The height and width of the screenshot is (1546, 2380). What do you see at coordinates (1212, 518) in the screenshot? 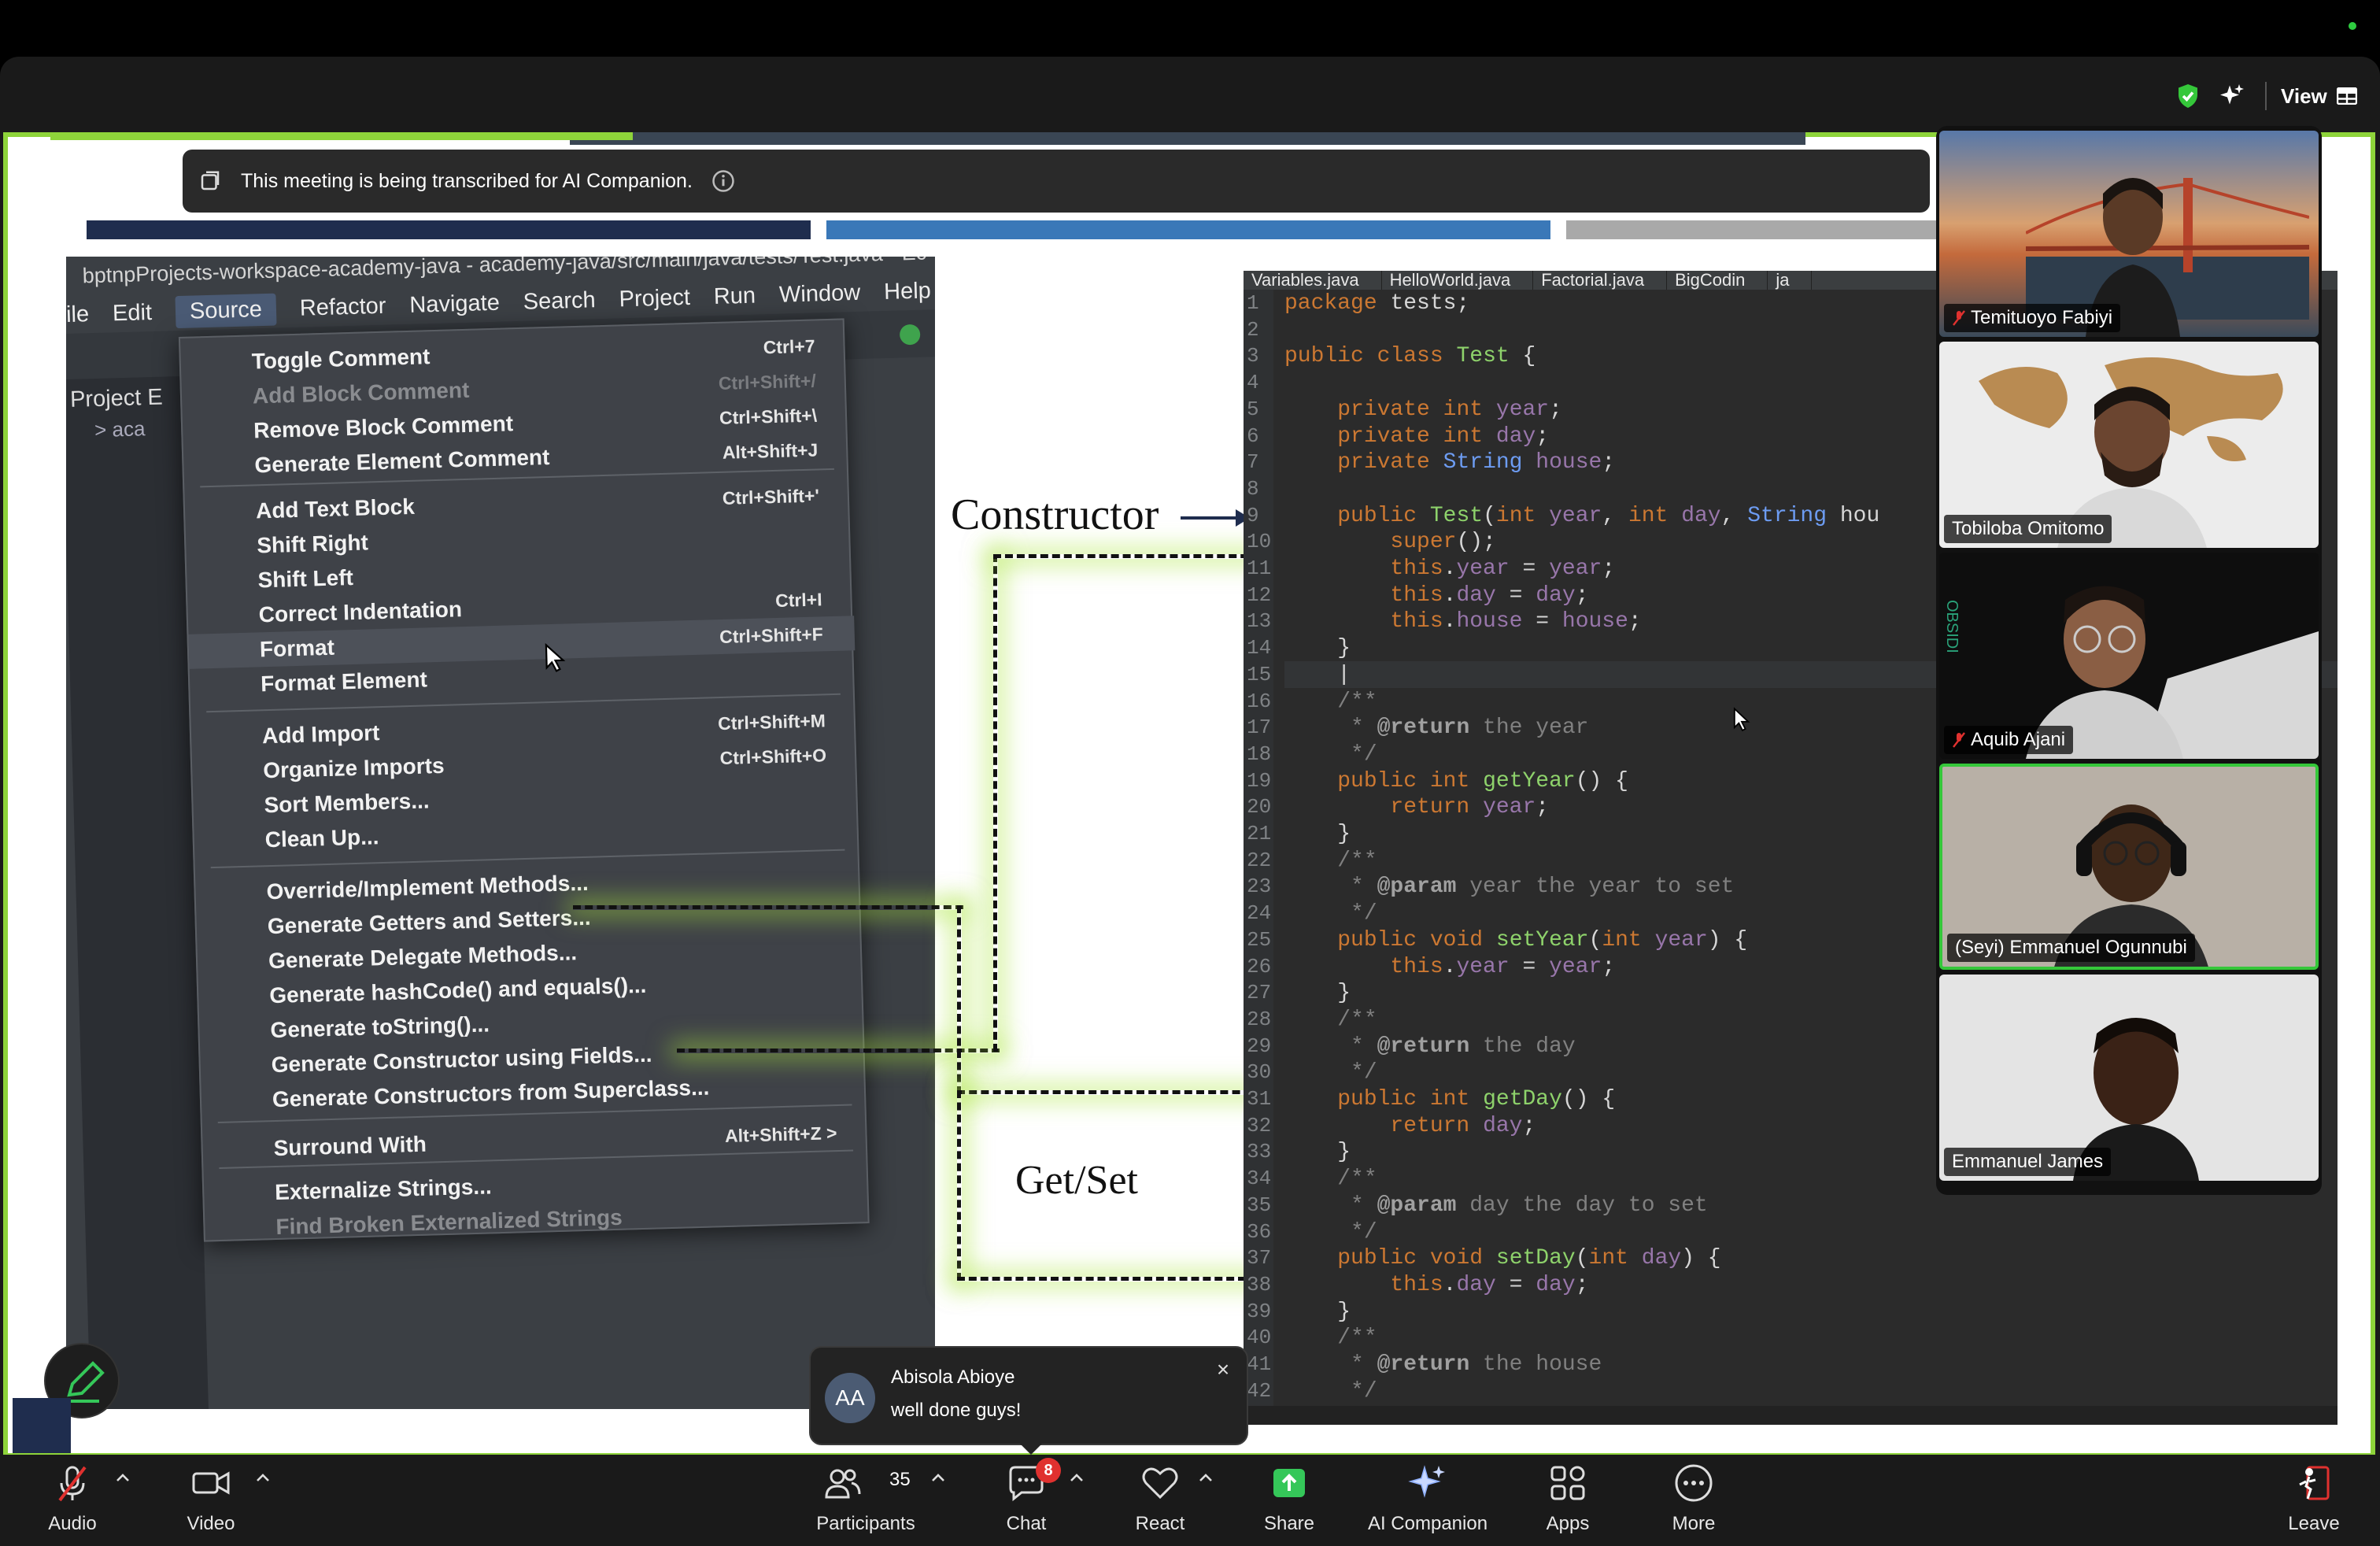
I see `constructor-arrow` at bounding box center [1212, 518].